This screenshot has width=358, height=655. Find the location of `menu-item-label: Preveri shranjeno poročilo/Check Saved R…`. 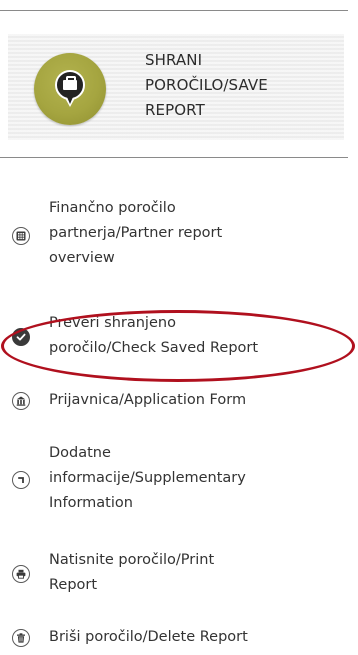

menu-item-label: Preveri shranjeno poročilo/Check Saved R… is located at coordinates (203, 336).